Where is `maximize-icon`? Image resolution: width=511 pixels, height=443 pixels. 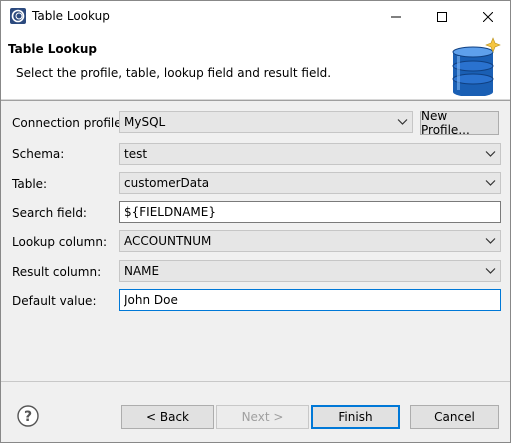 maximize-icon is located at coordinates (442, 16).